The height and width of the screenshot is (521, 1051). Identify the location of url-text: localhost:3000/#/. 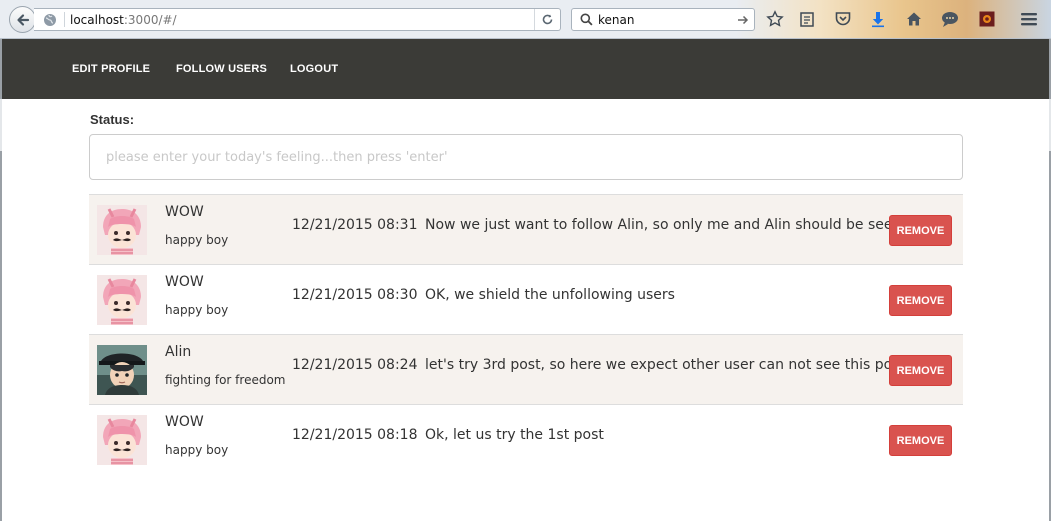
(123, 20).